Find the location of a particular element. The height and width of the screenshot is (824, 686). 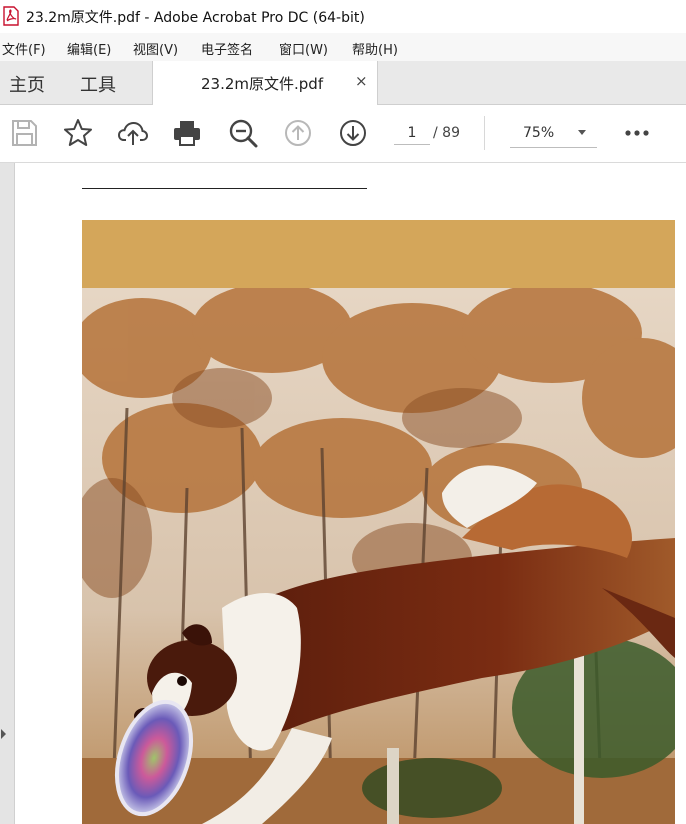

menu-file: 文件(F) is located at coordinates (24, 48).